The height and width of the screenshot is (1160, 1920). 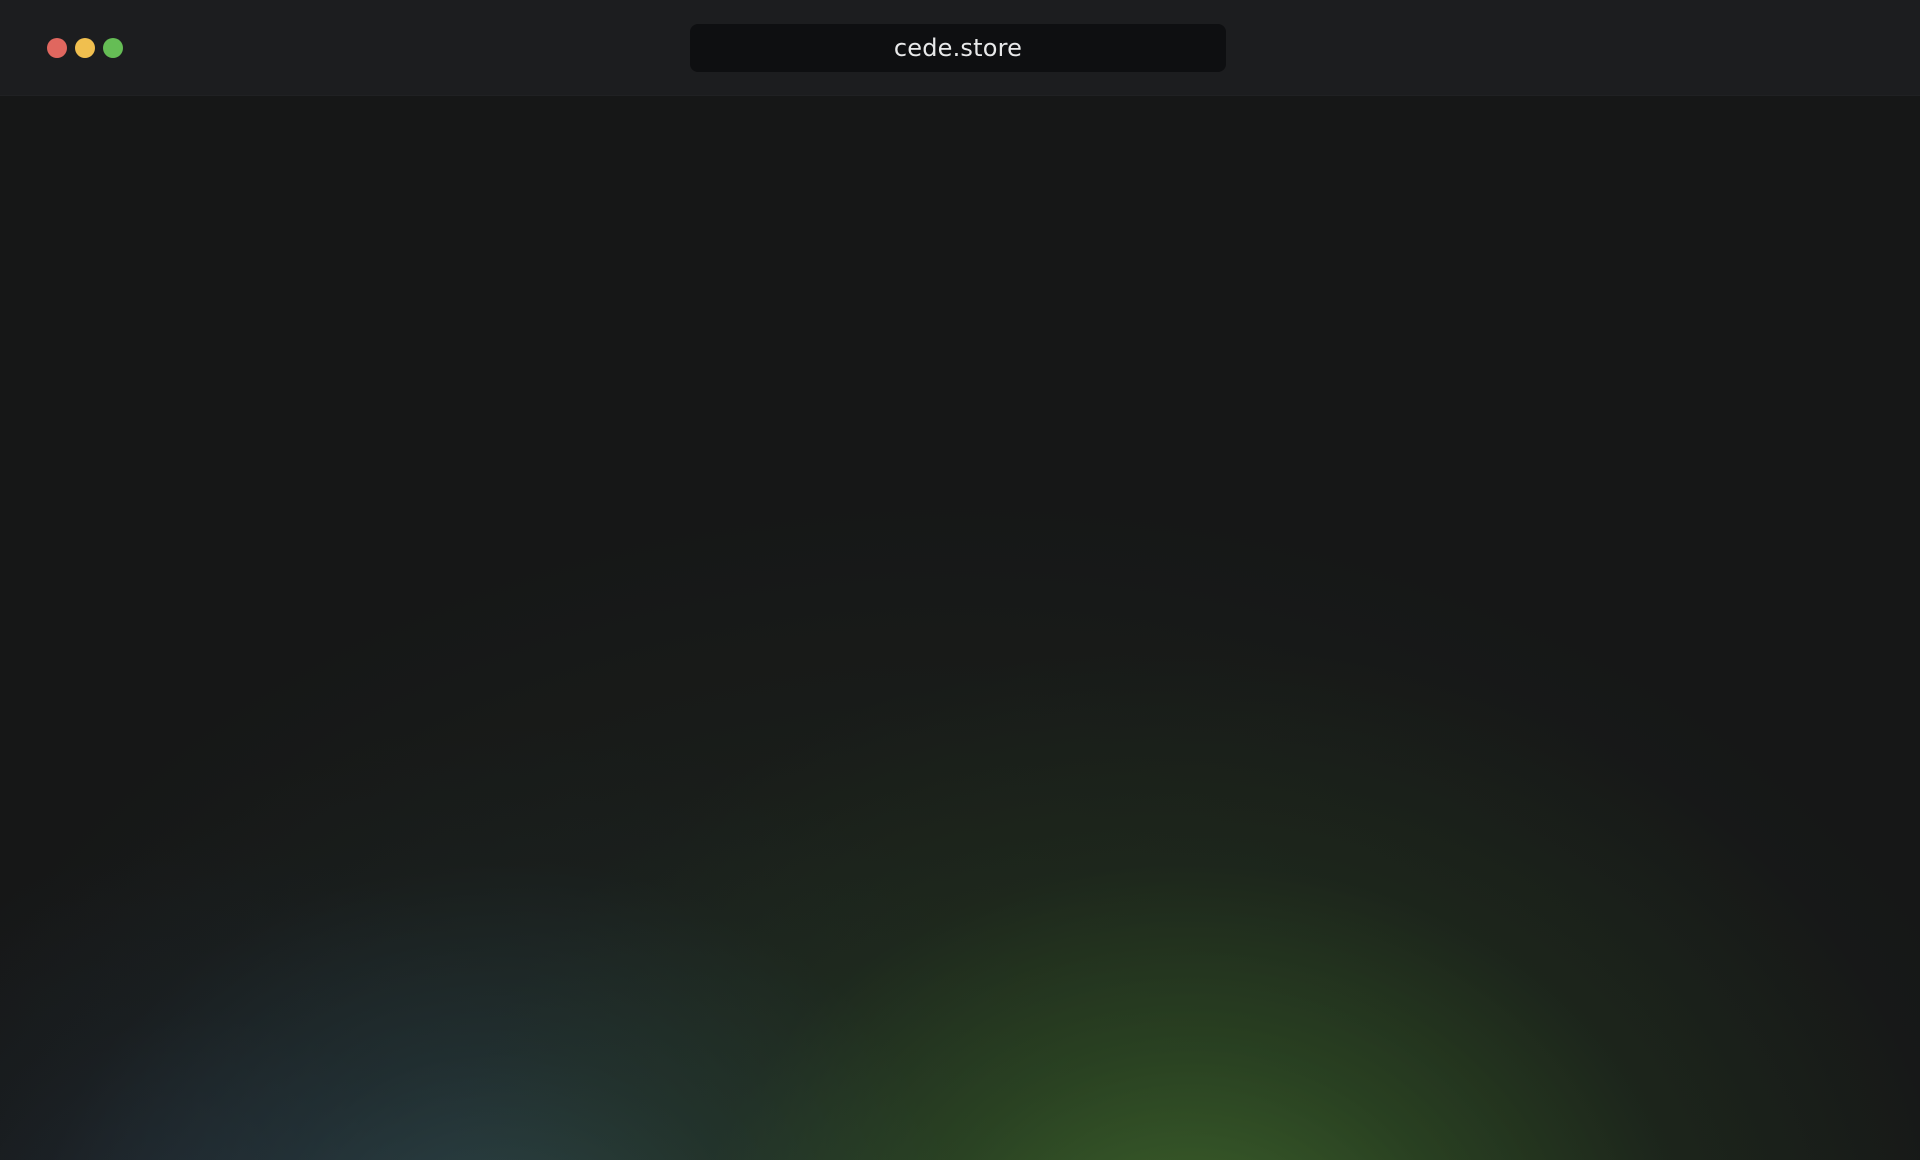 What do you see at coordinates (57, 48) in the screenshot?
I see `close-window-button` at bounding box center [57, 48].